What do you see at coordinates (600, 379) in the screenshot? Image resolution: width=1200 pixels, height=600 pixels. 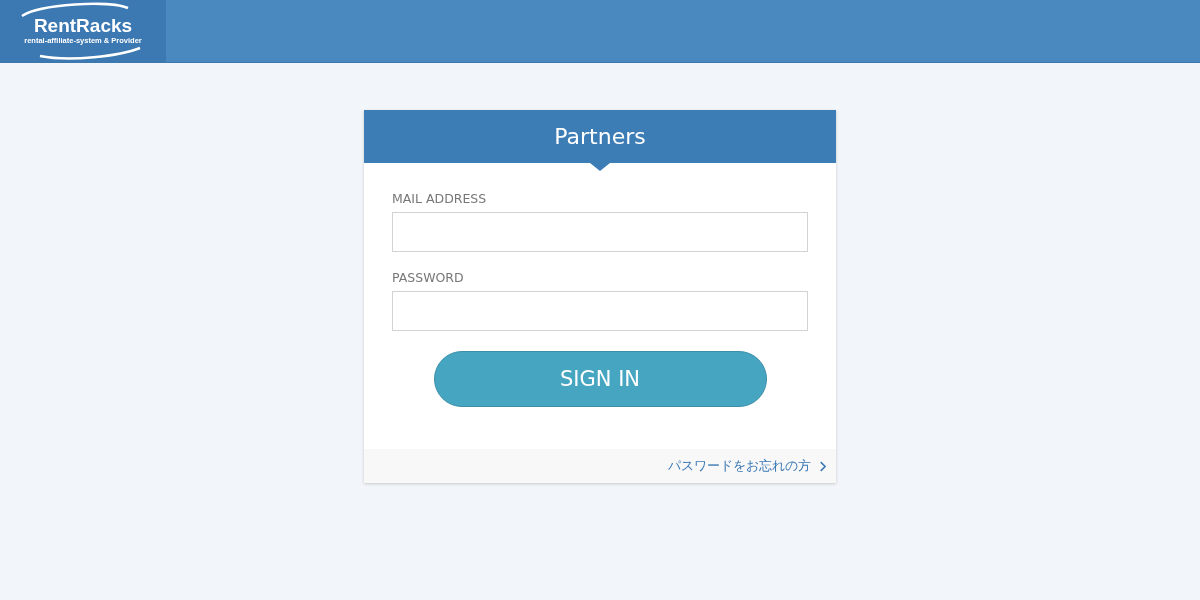 I see `sign-in-button: SIGN IN` at bounding box center [600, 379].